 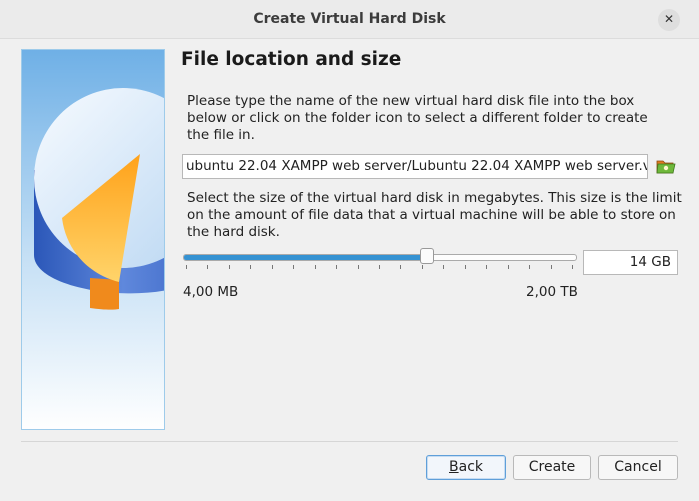 I want to click on size-slider, so click(x=380, y=258).